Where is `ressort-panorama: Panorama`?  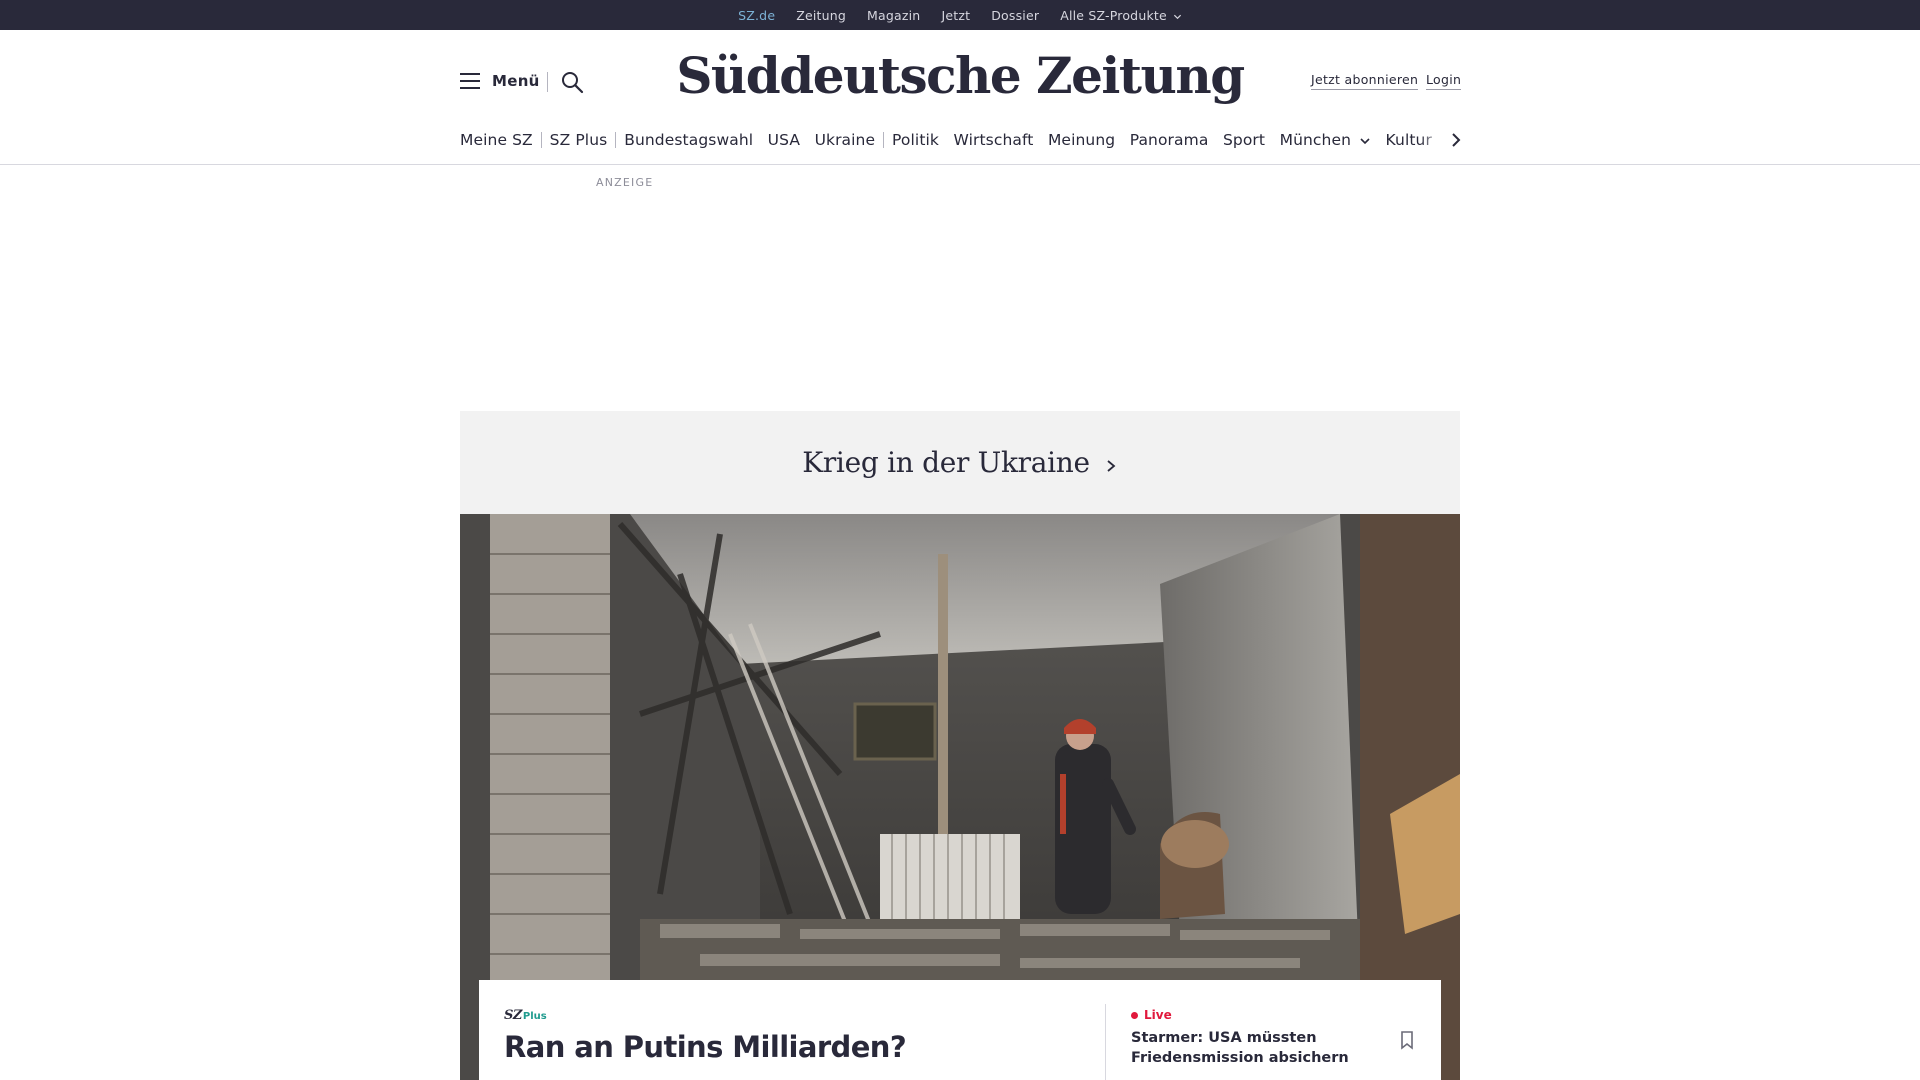 ressort-panorama: Panorama is located at coordinates (1169, 140).